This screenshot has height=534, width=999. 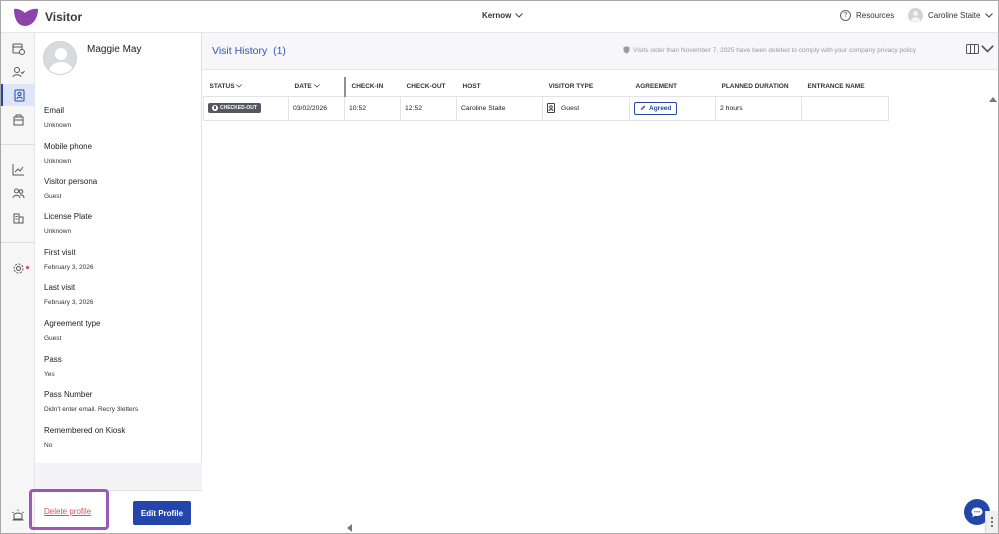 I want to click on entrance-name-cell, so click(x=845, y=108).